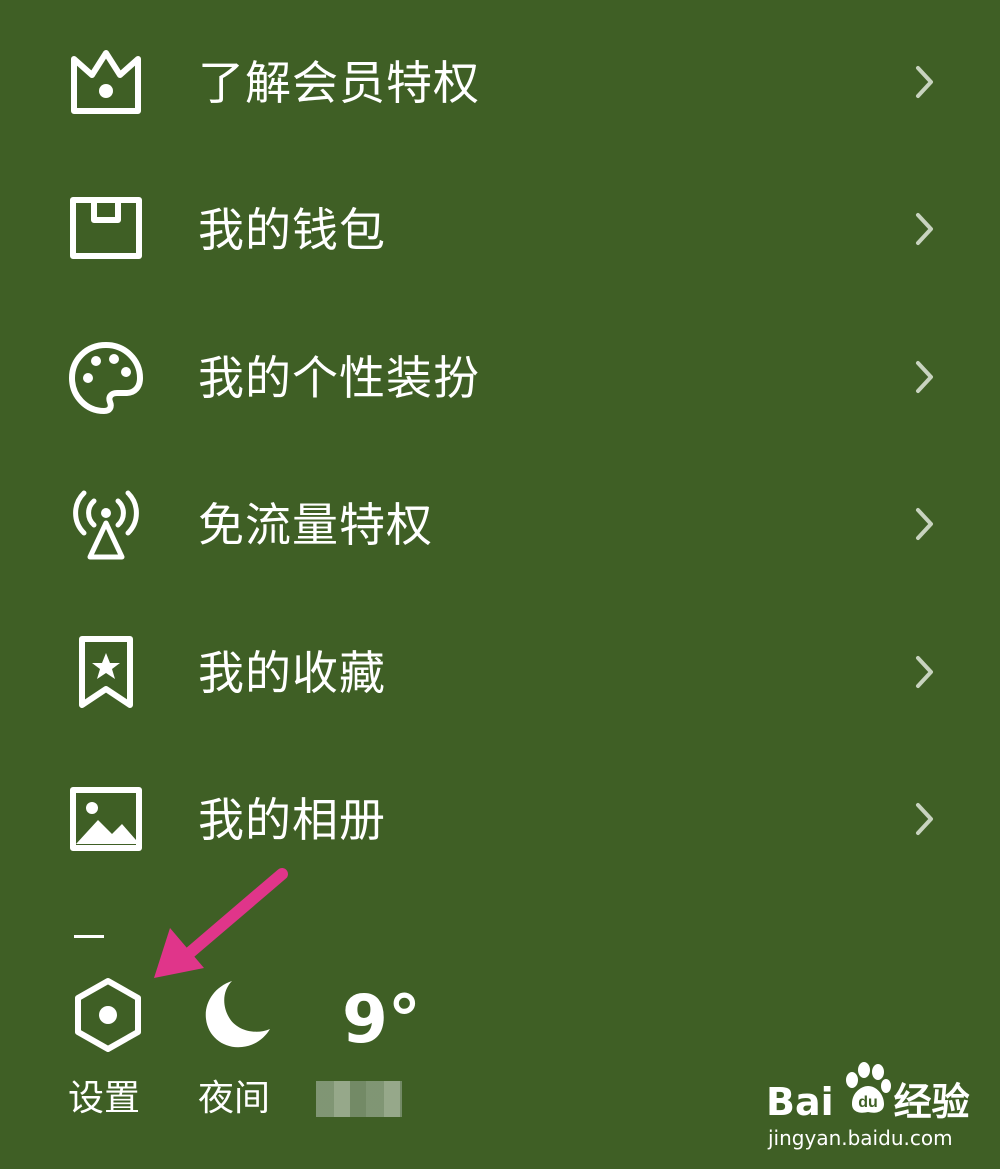  What do you see at coordinates (866, 1088) in the screenshot?
I see `baidu-paw-logo-icon: du` at bounding box center [866, 1088].